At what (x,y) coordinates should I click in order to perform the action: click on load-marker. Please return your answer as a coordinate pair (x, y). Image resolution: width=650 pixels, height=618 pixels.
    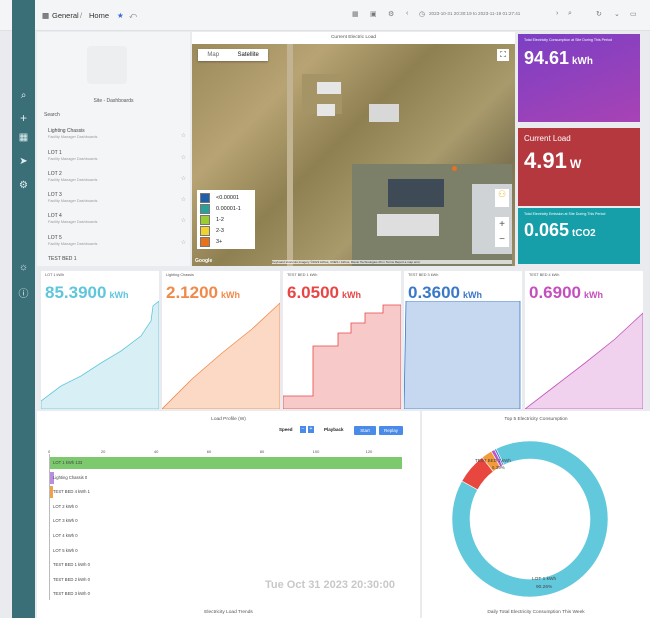
    Looking at the image, I should click on (454, 168).